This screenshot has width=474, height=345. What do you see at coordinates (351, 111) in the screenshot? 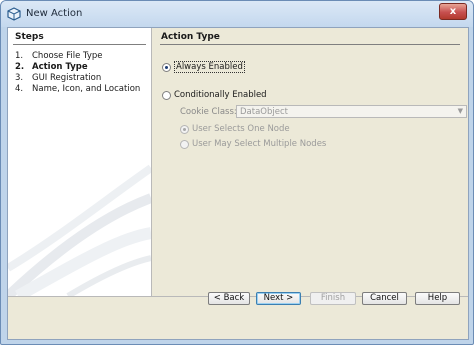
I see `cookie-class-dropdown: DataObject ▼` at bounding box center [351, 111].